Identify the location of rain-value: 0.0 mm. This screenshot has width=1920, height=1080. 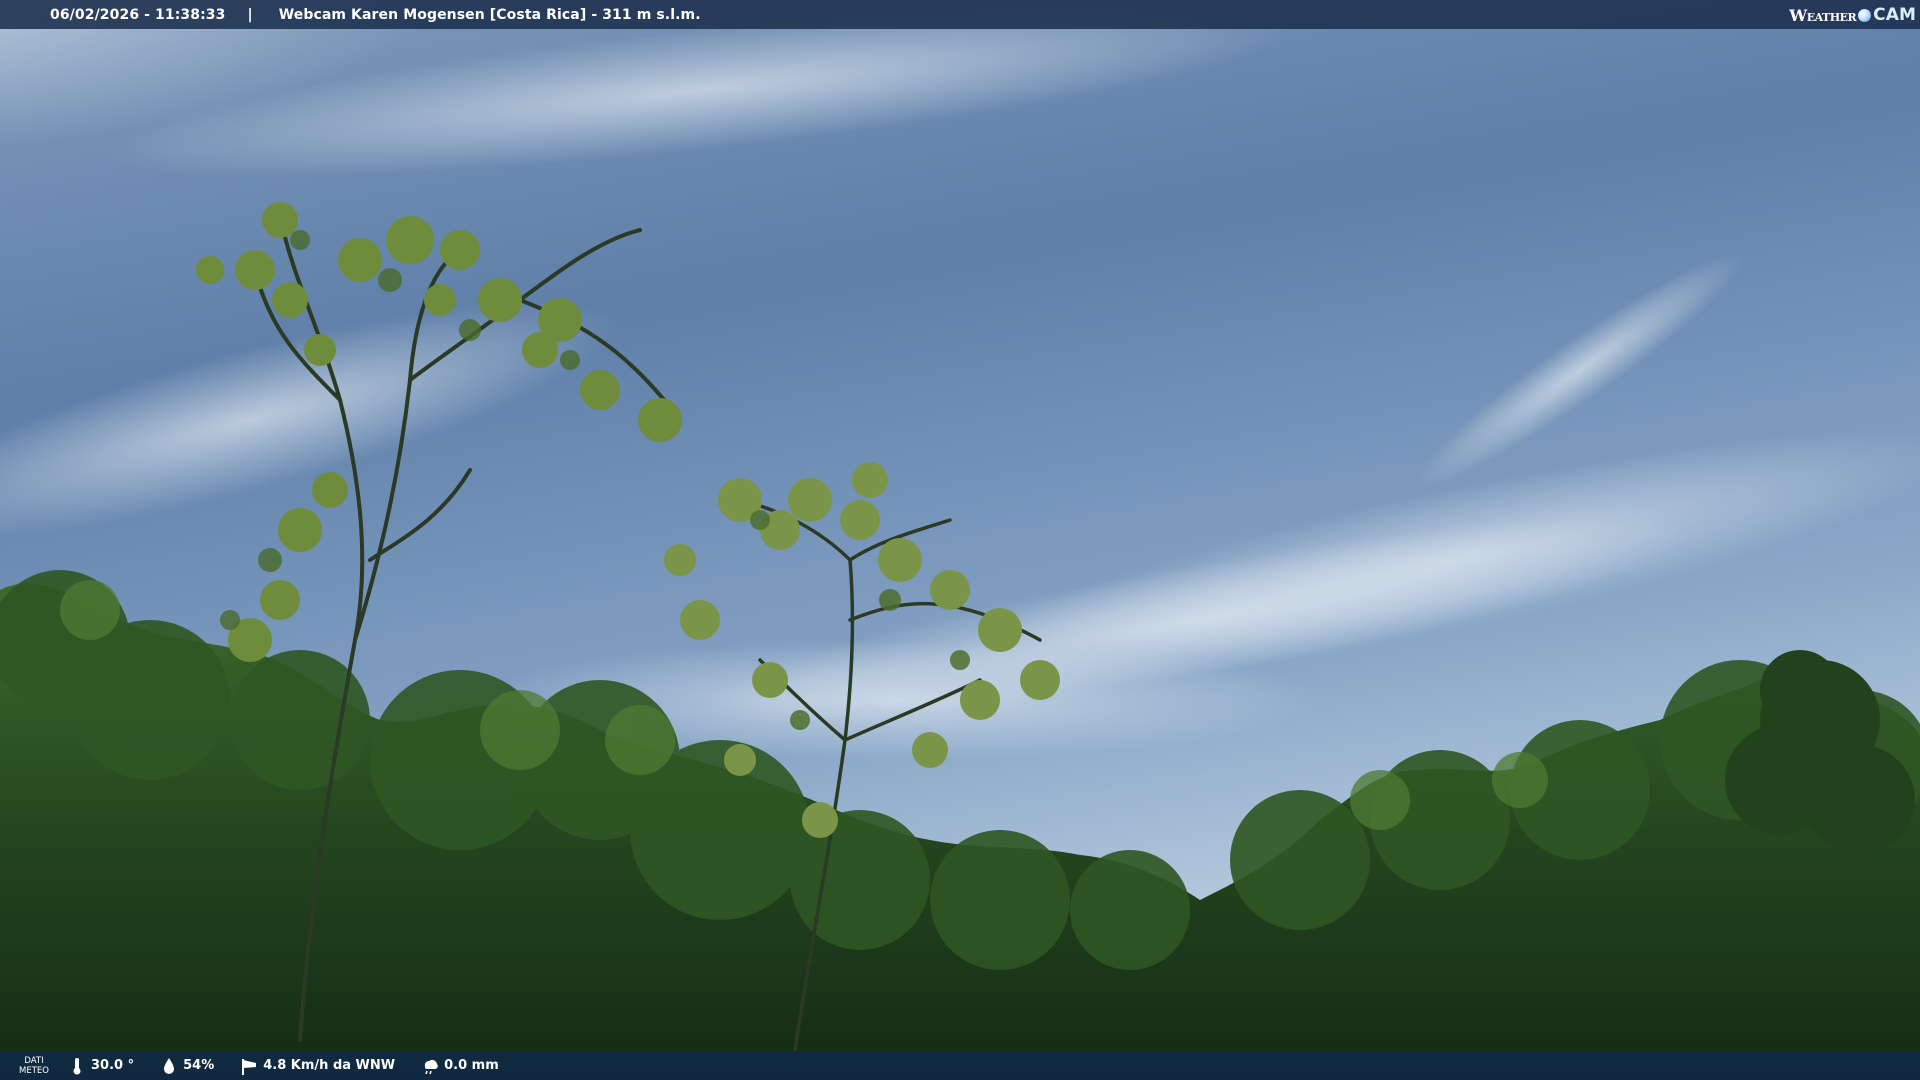
(471, 1065).